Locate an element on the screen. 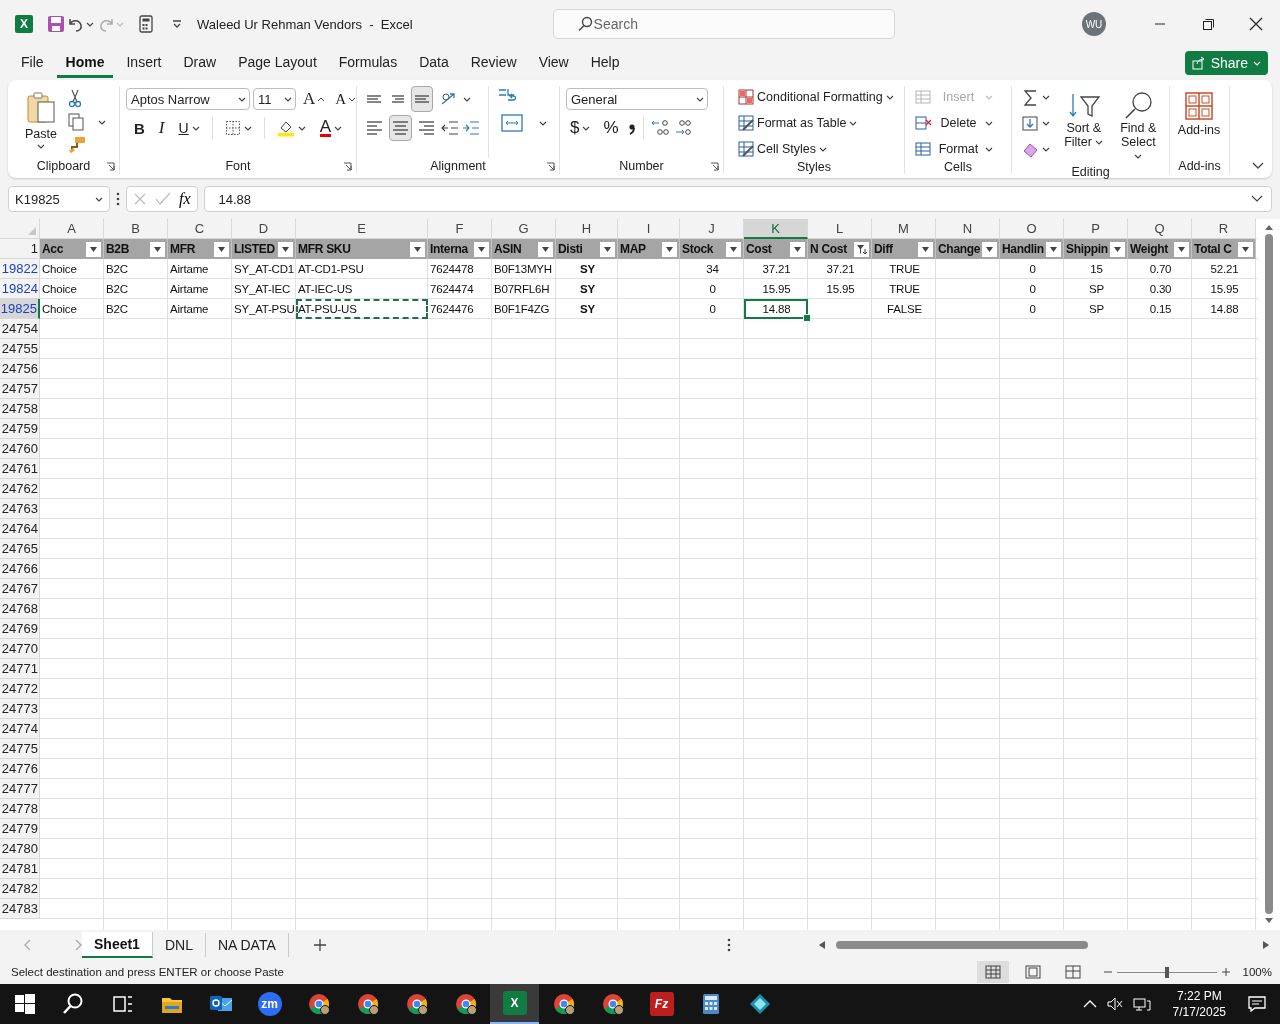  scroll-down-icon is located at coordinates (1269, 921).